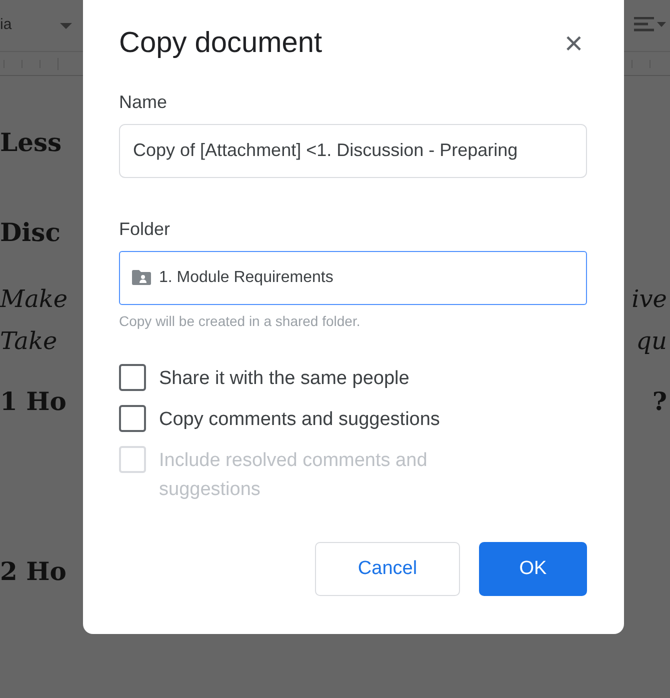 This screenshot has width=670, height=698. Describe the element at coordinates (353, 151) in the screenshot. I see `name-field: Copy of [Attachment] <1. Discussion - Preparing` at that location.